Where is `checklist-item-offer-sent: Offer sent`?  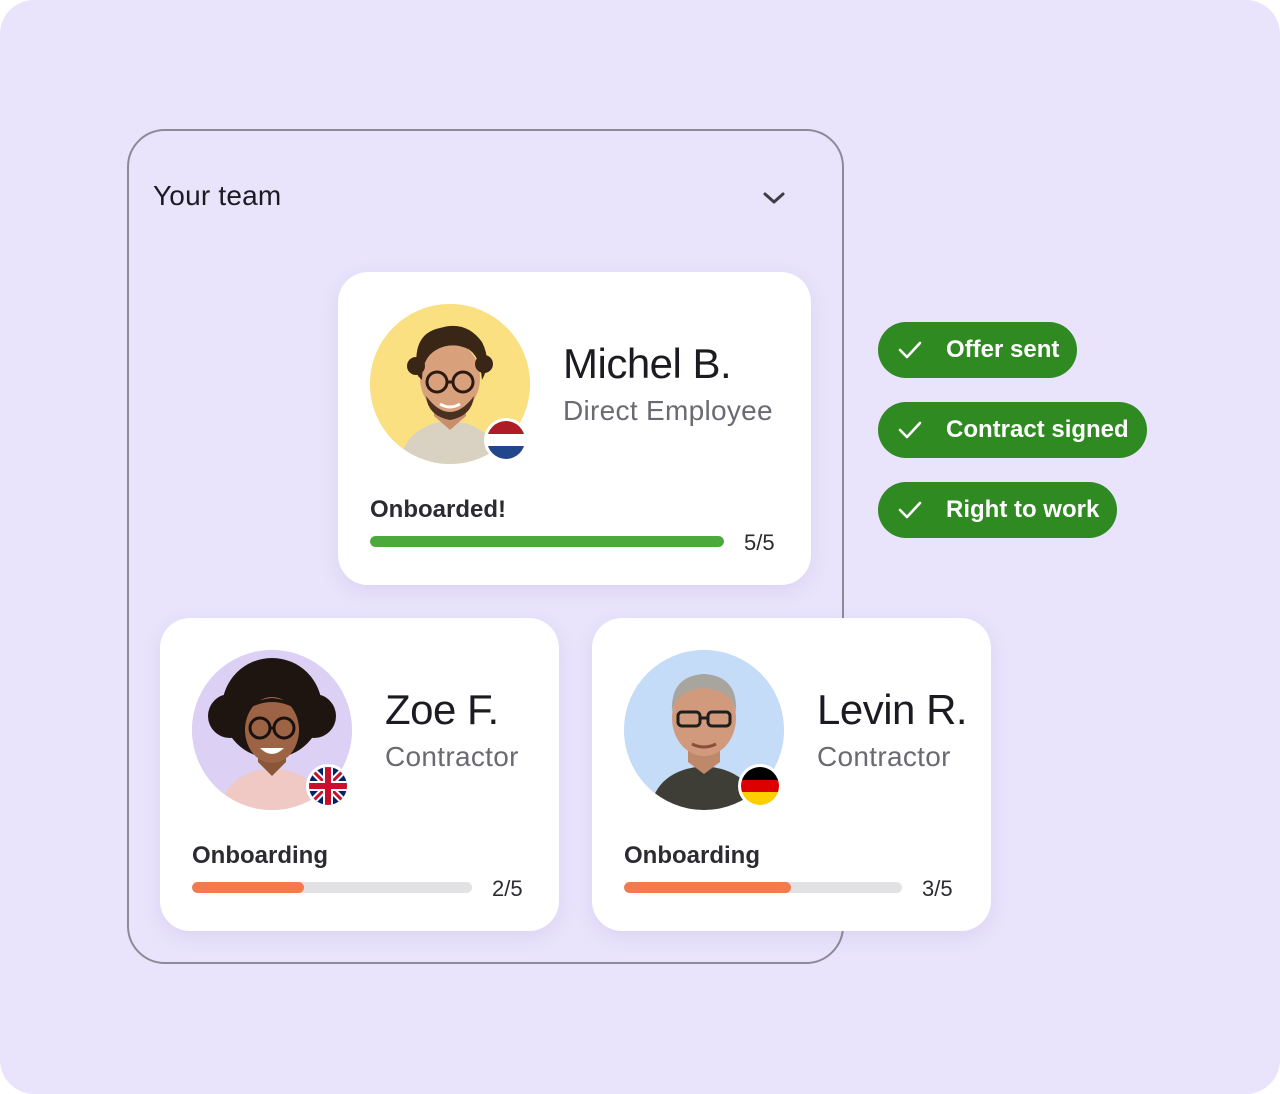
checklist-item-offer-sent: Offer sent is located at coordinates (978, 350).